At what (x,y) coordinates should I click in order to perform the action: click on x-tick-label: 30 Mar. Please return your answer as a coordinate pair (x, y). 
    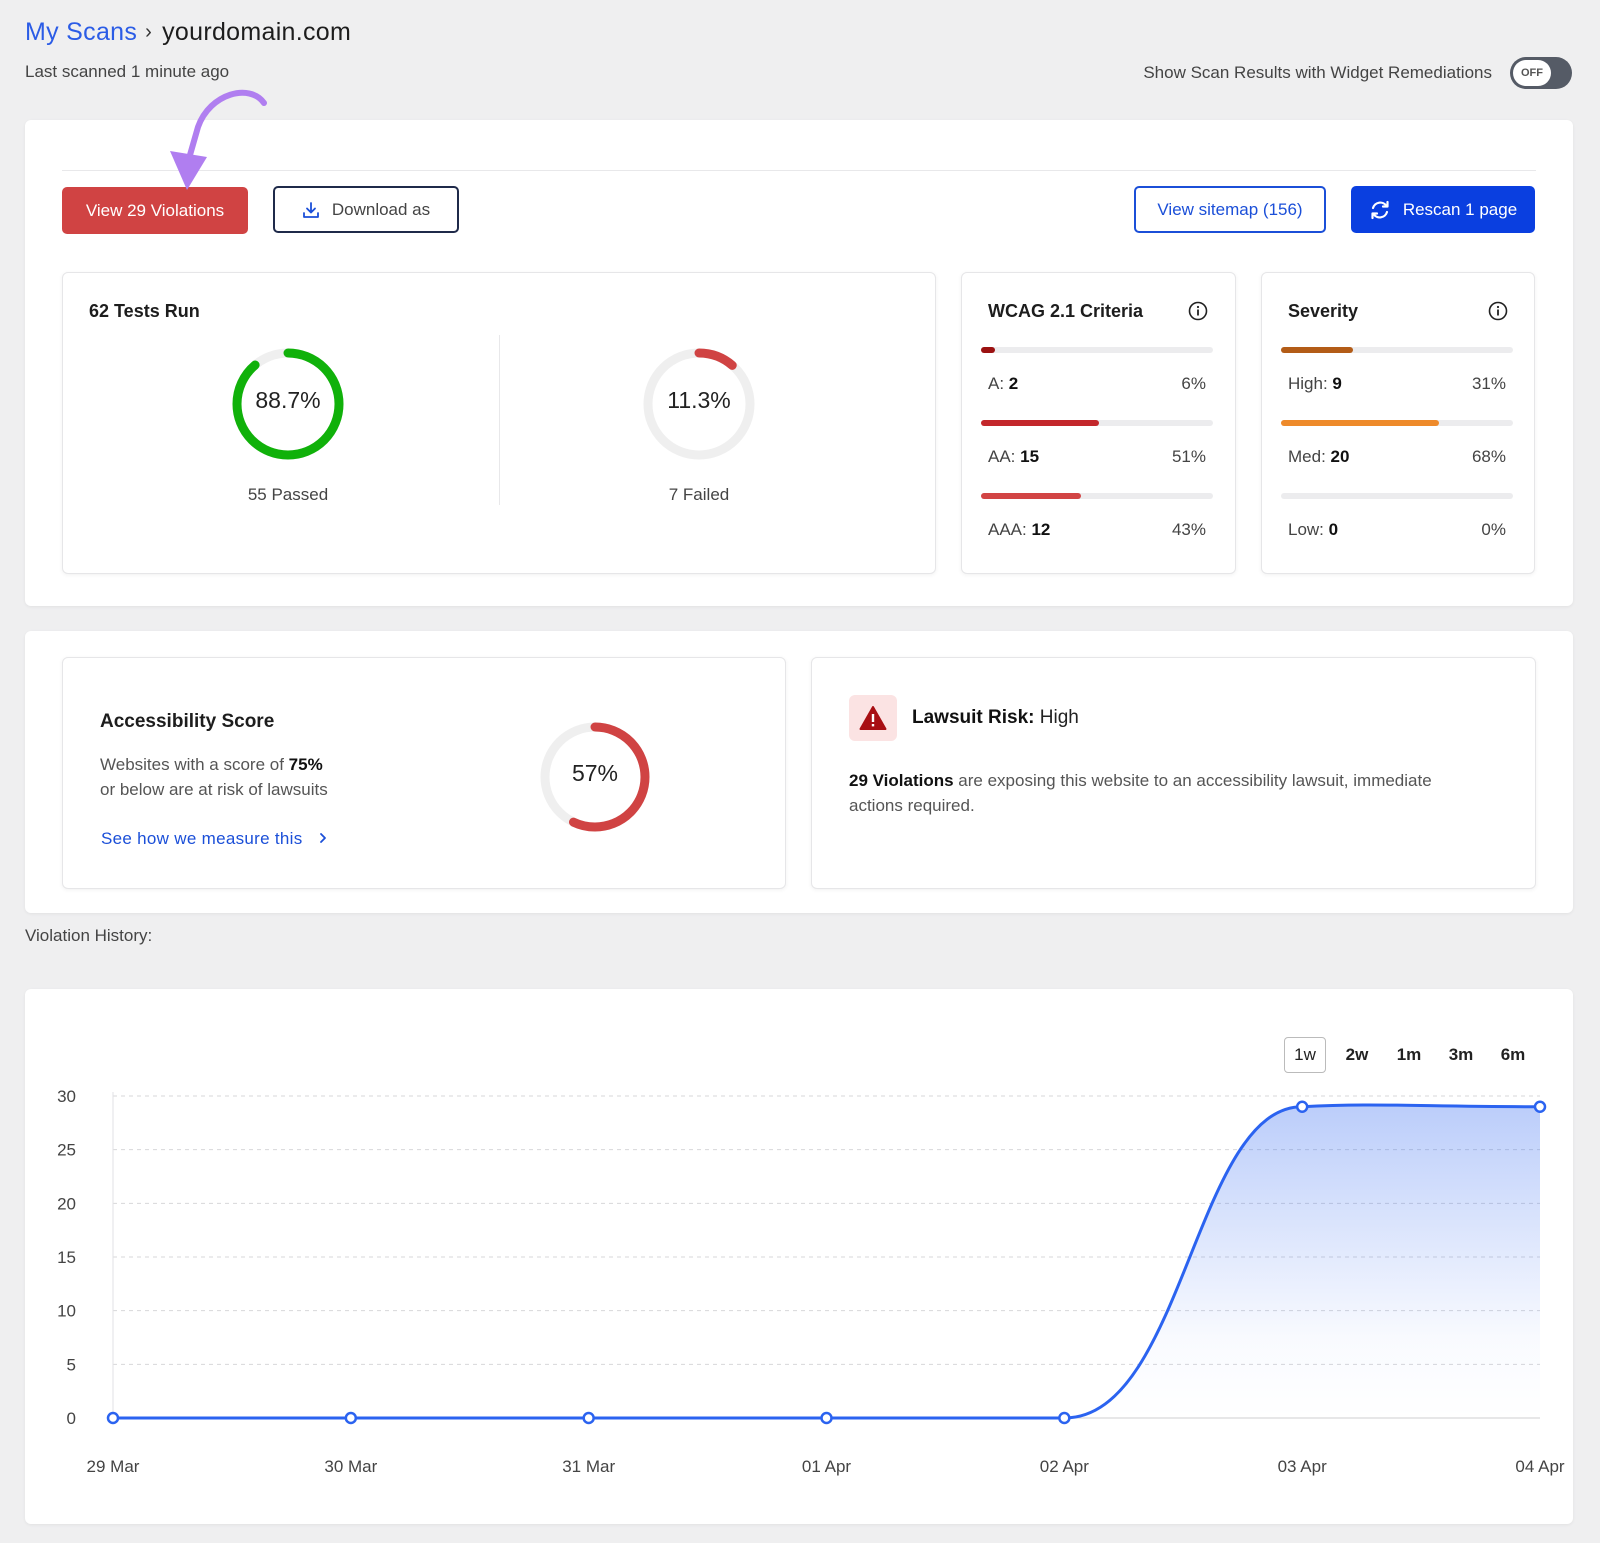
    Looking at the image, I should click on (350, 1466).